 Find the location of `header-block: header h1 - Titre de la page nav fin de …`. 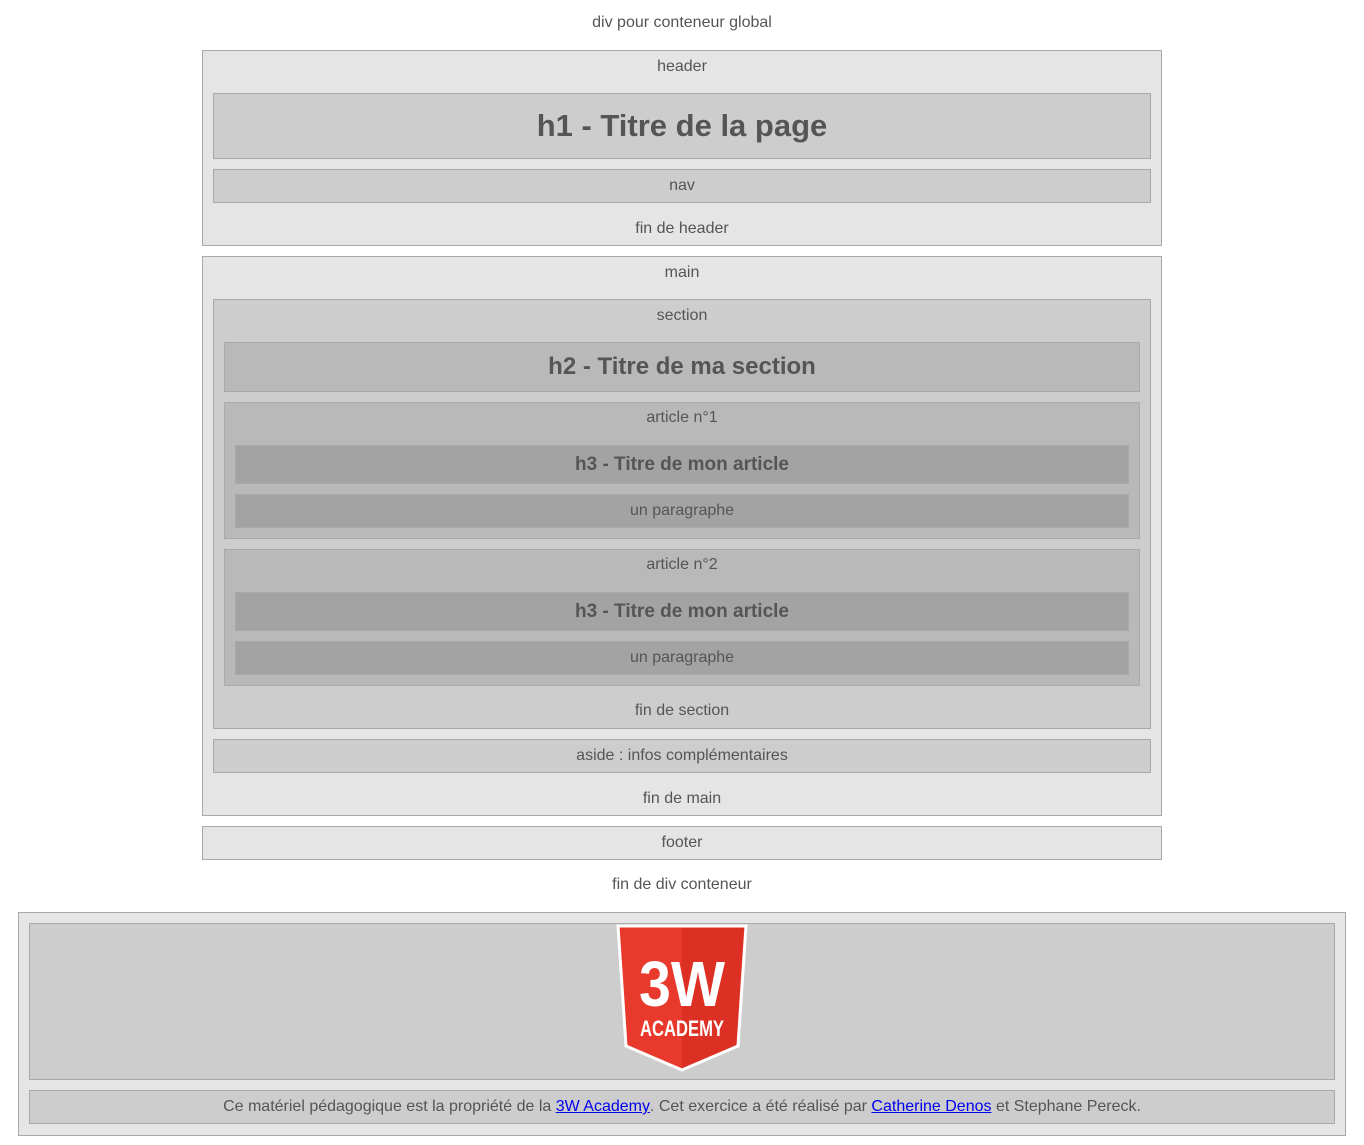

header-block: header h1 - Titre de la page nav fin de … is located at coordinates (682, 148).